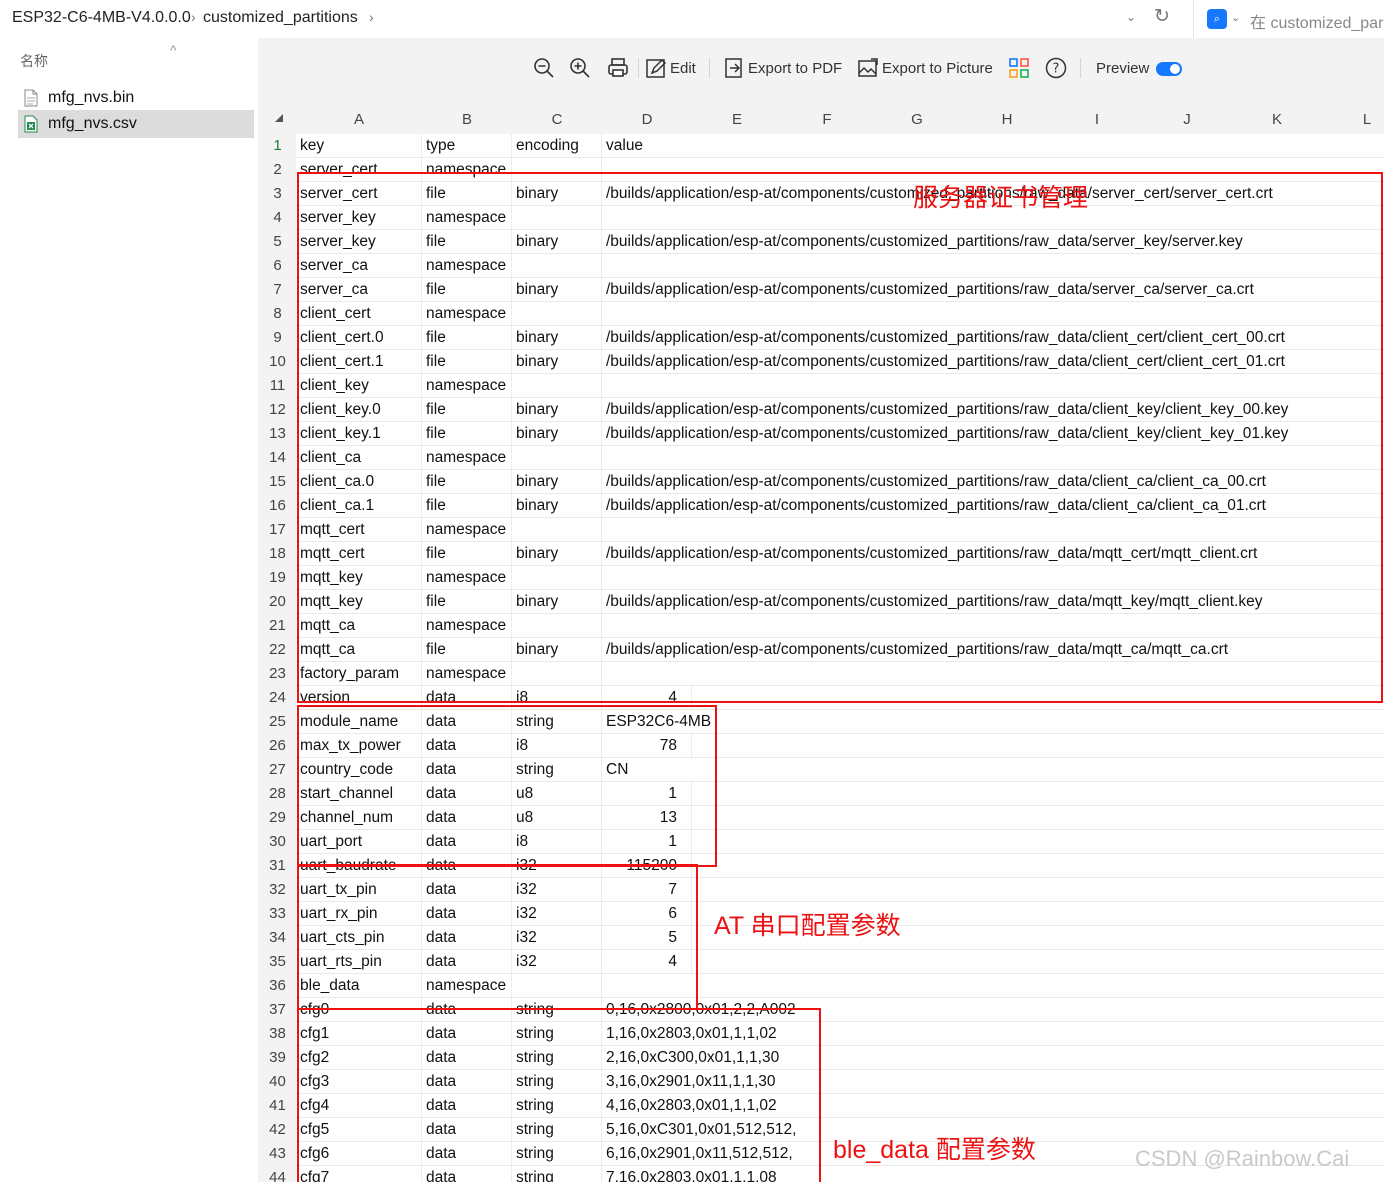  I want to click on row-number: 42, so click(277, 1130).